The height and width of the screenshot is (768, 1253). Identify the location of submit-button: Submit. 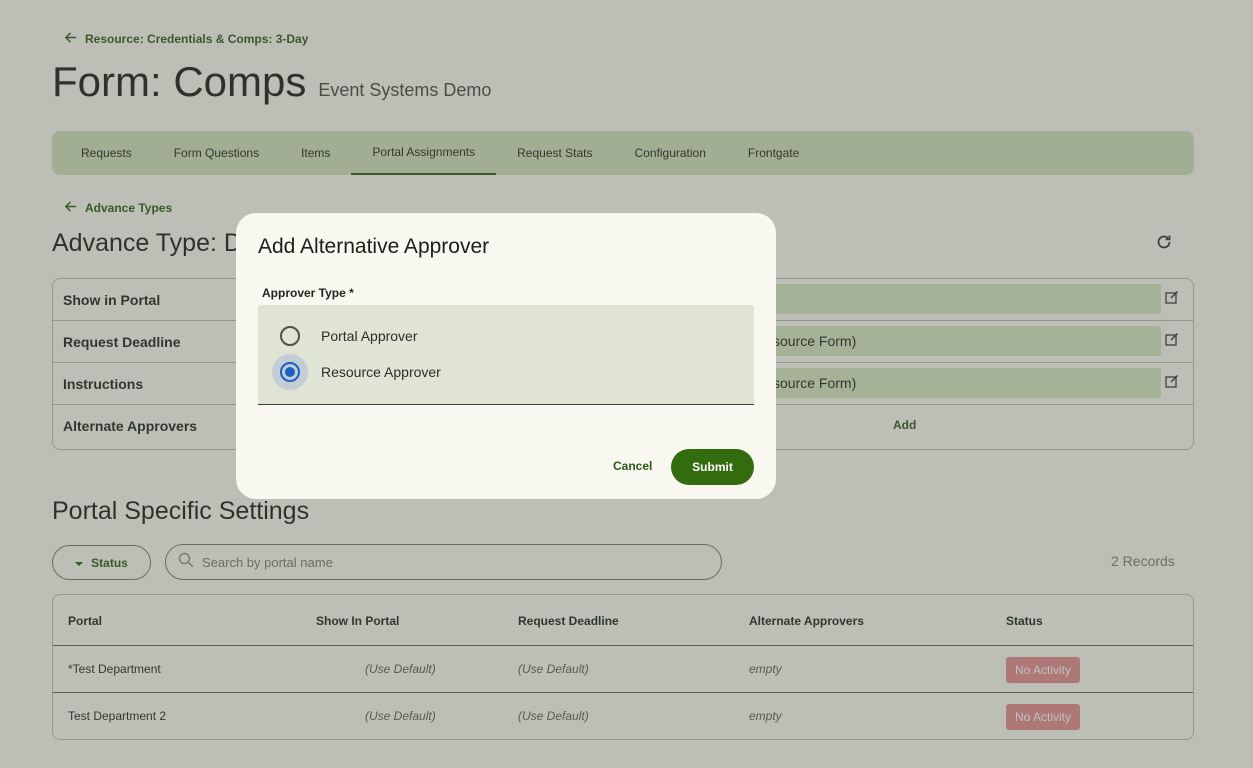
(712, 467).